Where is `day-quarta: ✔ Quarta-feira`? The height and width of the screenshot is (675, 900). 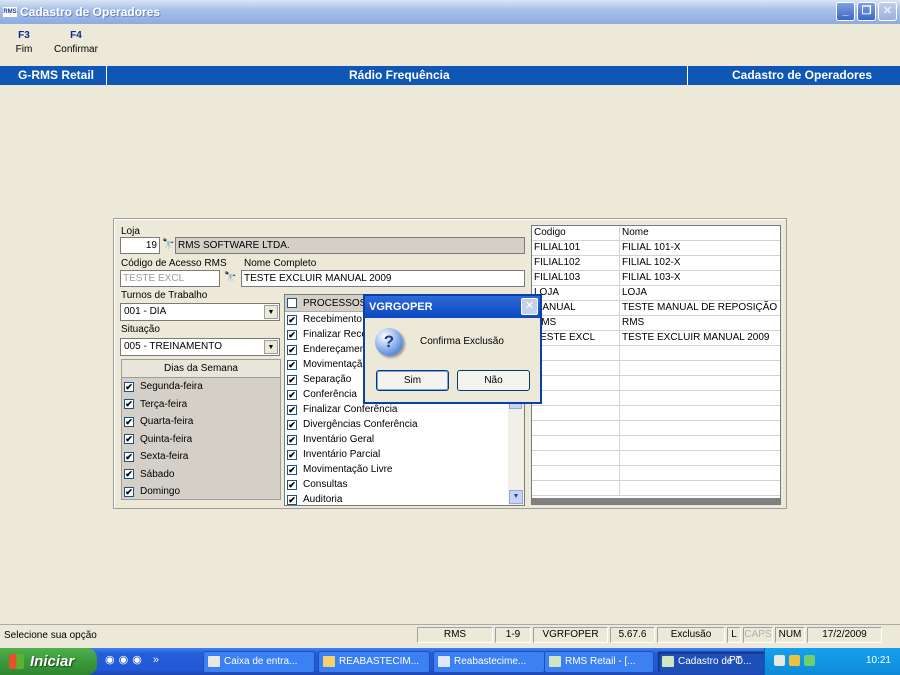 day-quarta: ✔ Quarta-feira is located at coordinates (201, 422).